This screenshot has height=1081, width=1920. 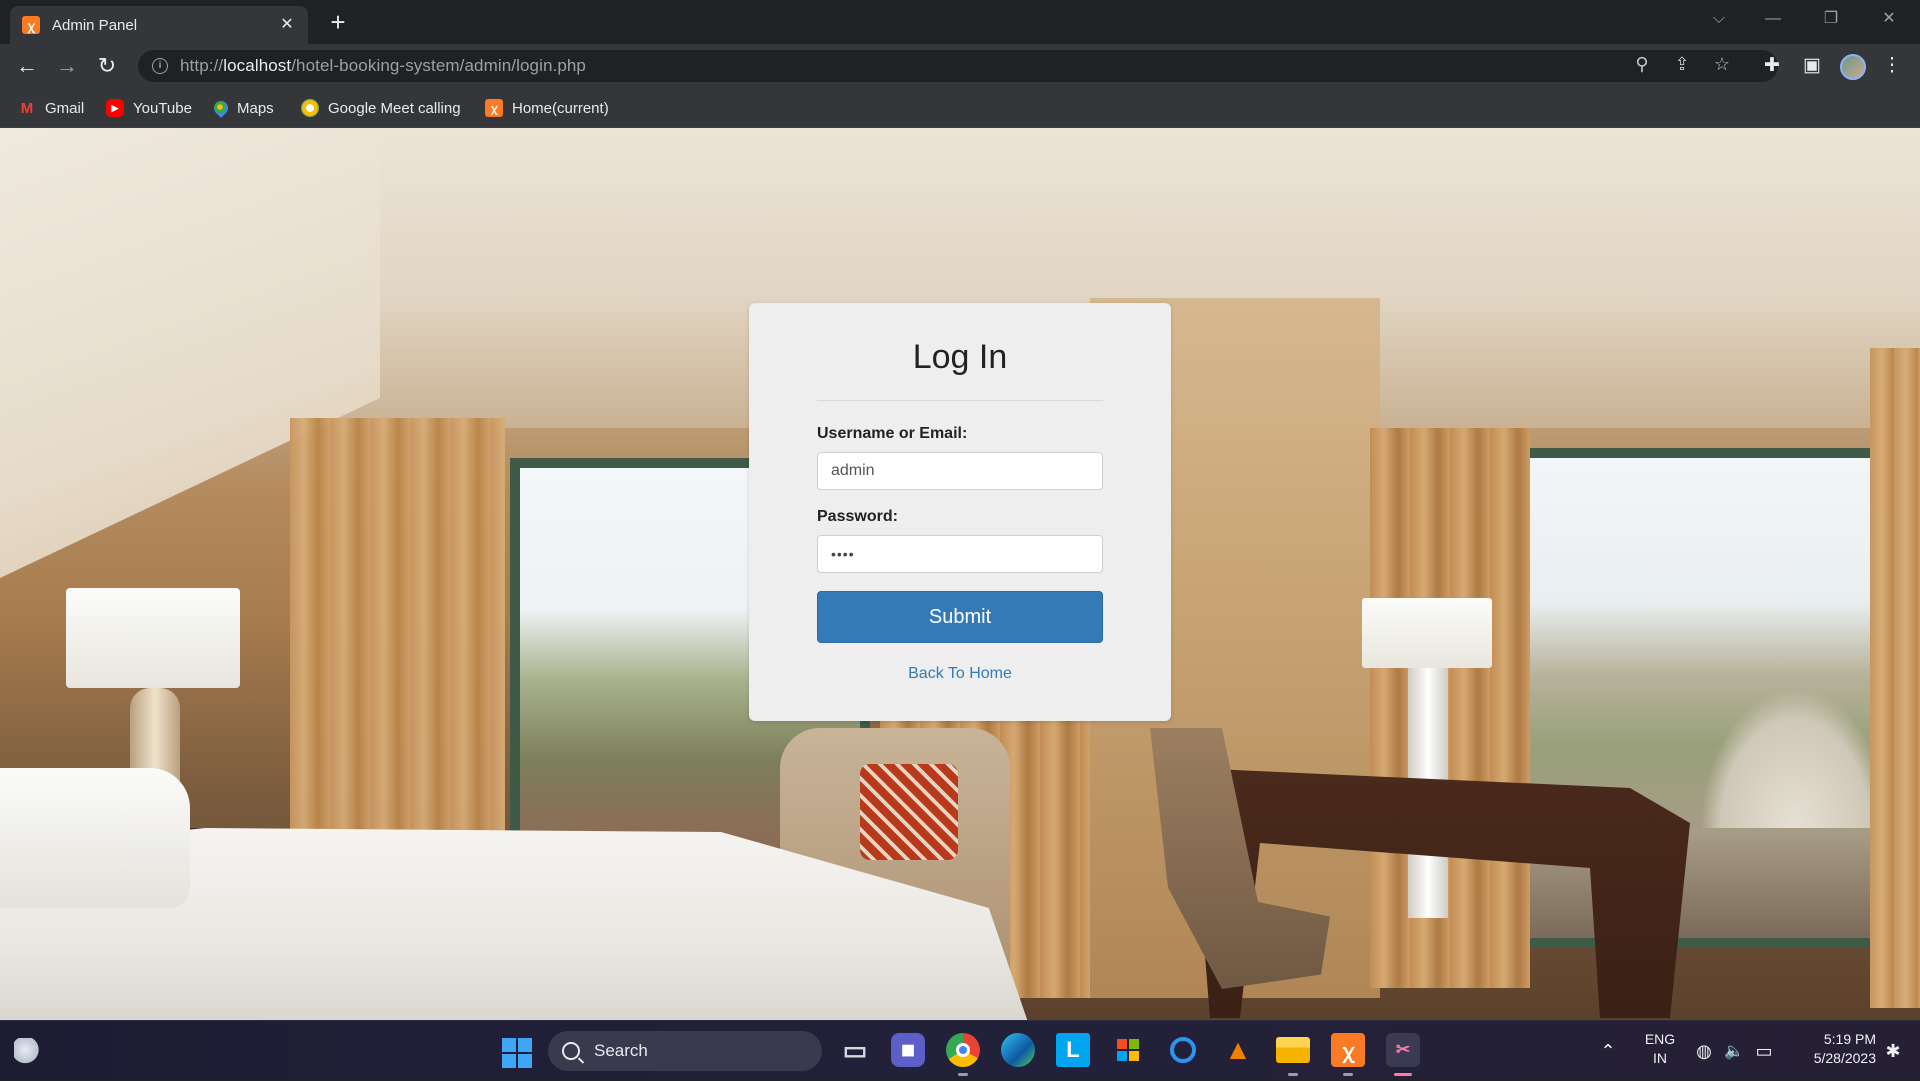 I want to click on back-button: ←, so click(x=27, y=66).